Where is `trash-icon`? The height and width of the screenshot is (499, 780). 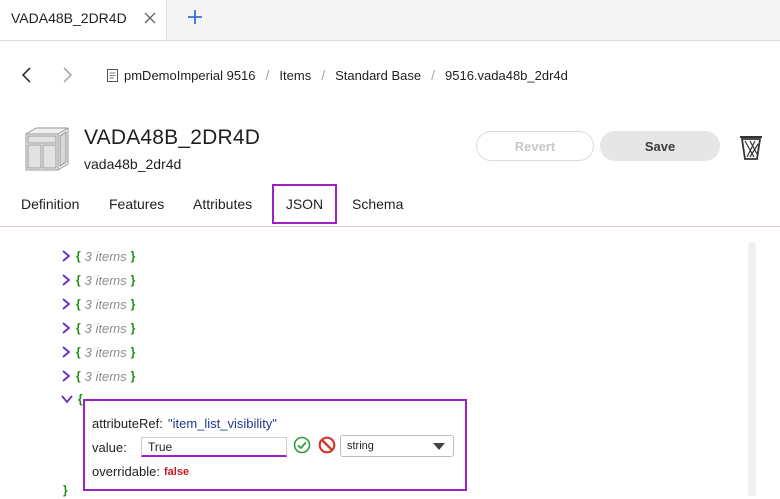
trash-icon is located at coordinates (751, 147).